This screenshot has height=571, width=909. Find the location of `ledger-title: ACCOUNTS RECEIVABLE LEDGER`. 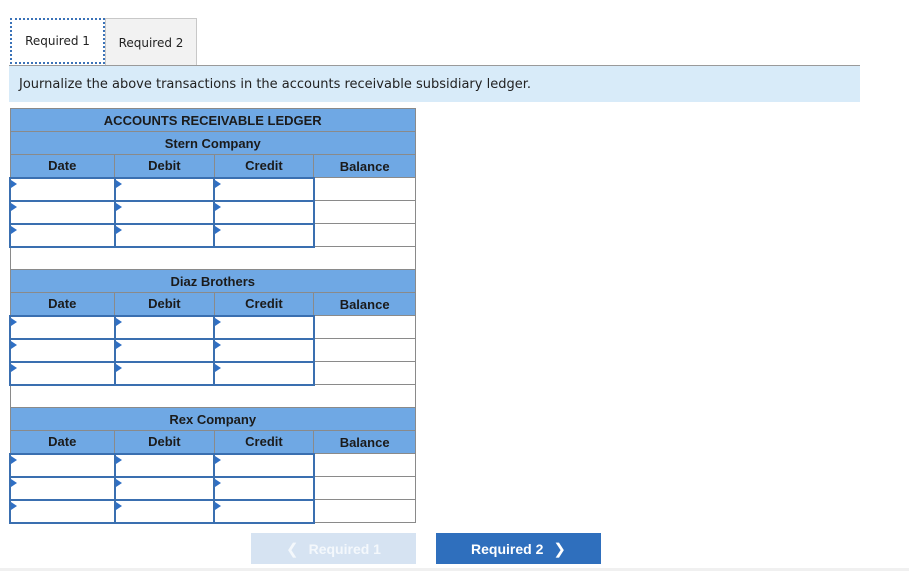

ledger-title: ACCOUNTS RECEIVABLE LEDGER is located at coordinates (212, 120).